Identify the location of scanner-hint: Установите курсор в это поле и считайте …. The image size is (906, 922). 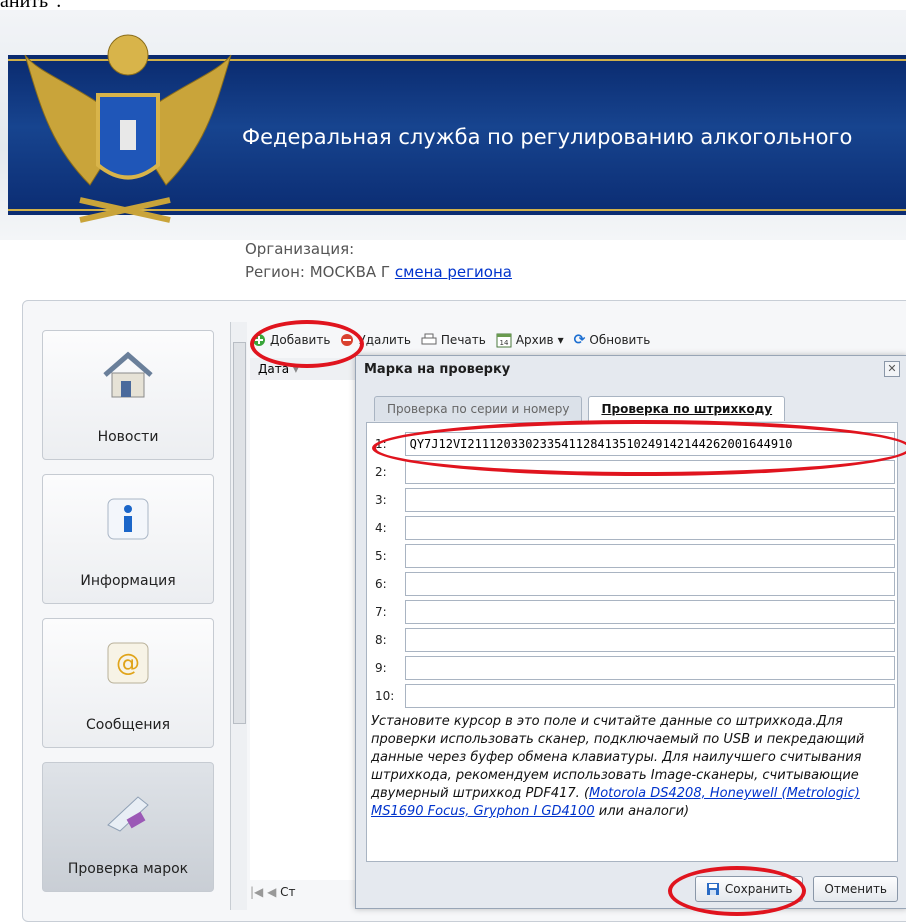
(631, 767).